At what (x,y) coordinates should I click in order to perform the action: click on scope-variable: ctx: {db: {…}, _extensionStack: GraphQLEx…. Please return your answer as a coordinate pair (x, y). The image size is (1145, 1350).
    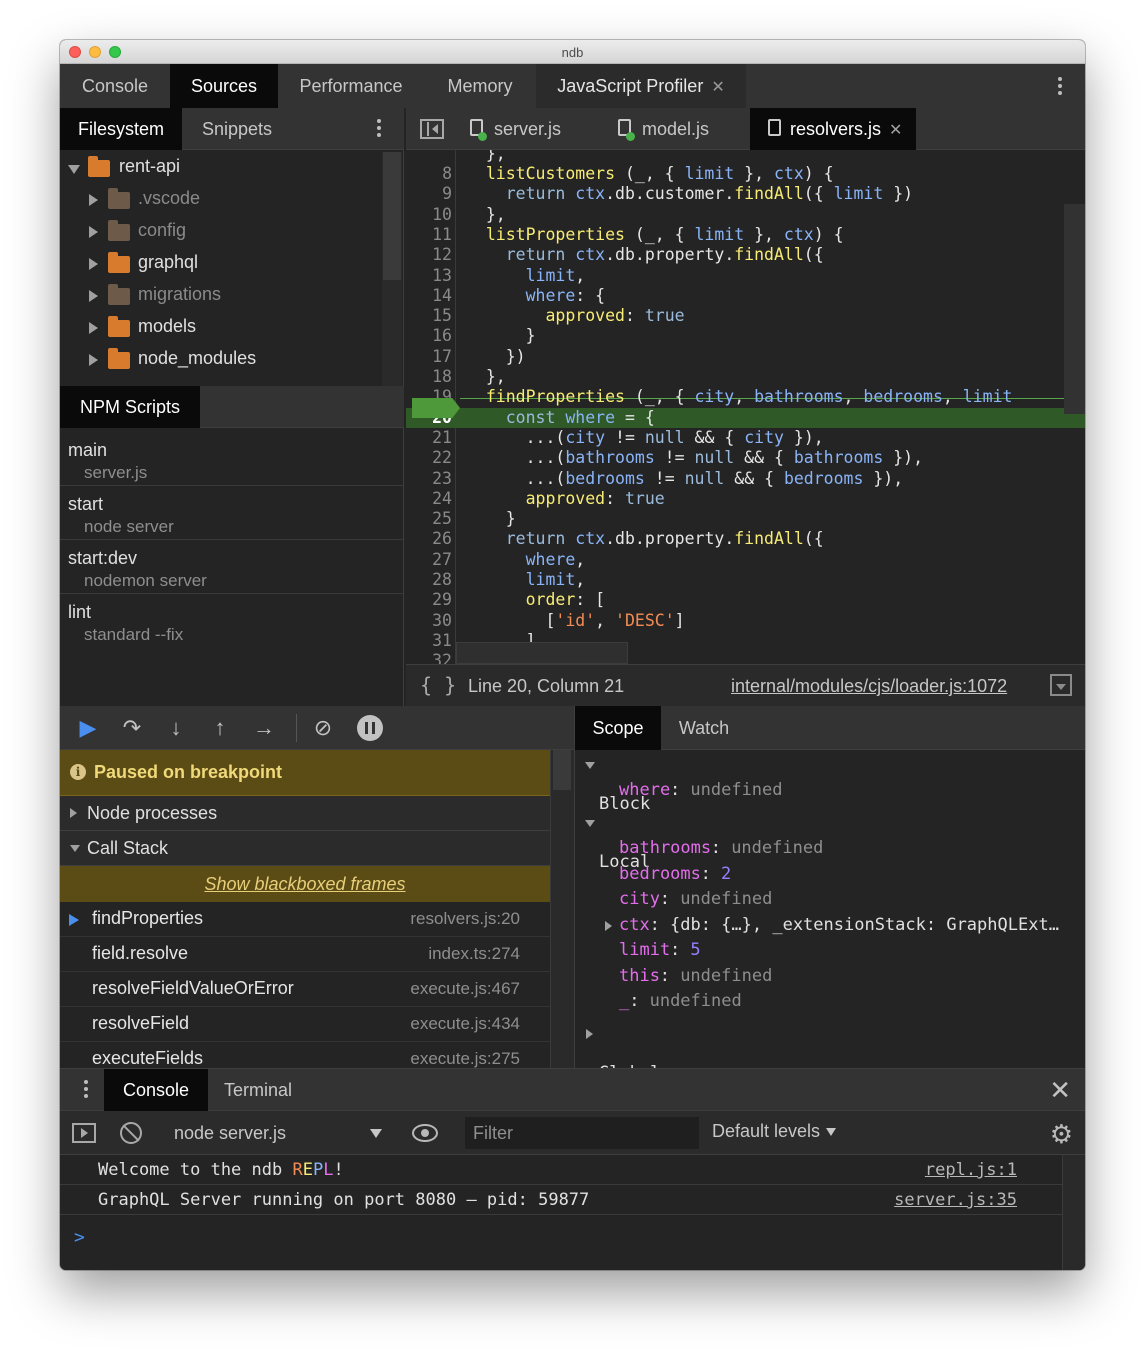
    Looking at the image, I should click on (830, 927).